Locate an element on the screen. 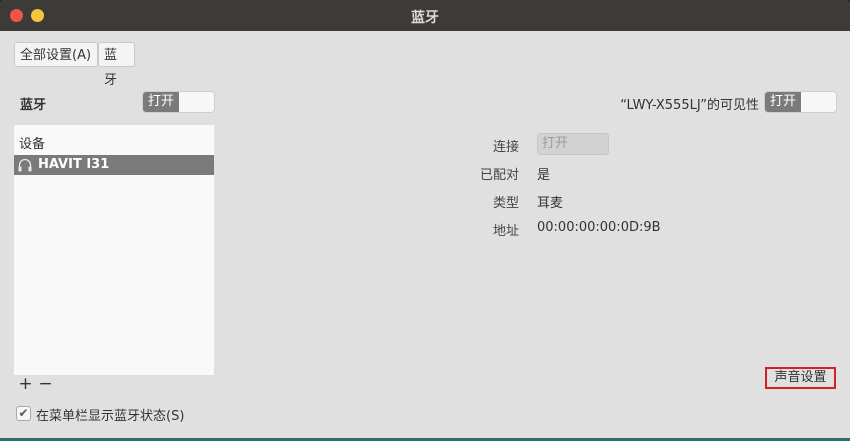  address-value: 00:00:00:00:0D:9B is located at coordinates (599, 227).